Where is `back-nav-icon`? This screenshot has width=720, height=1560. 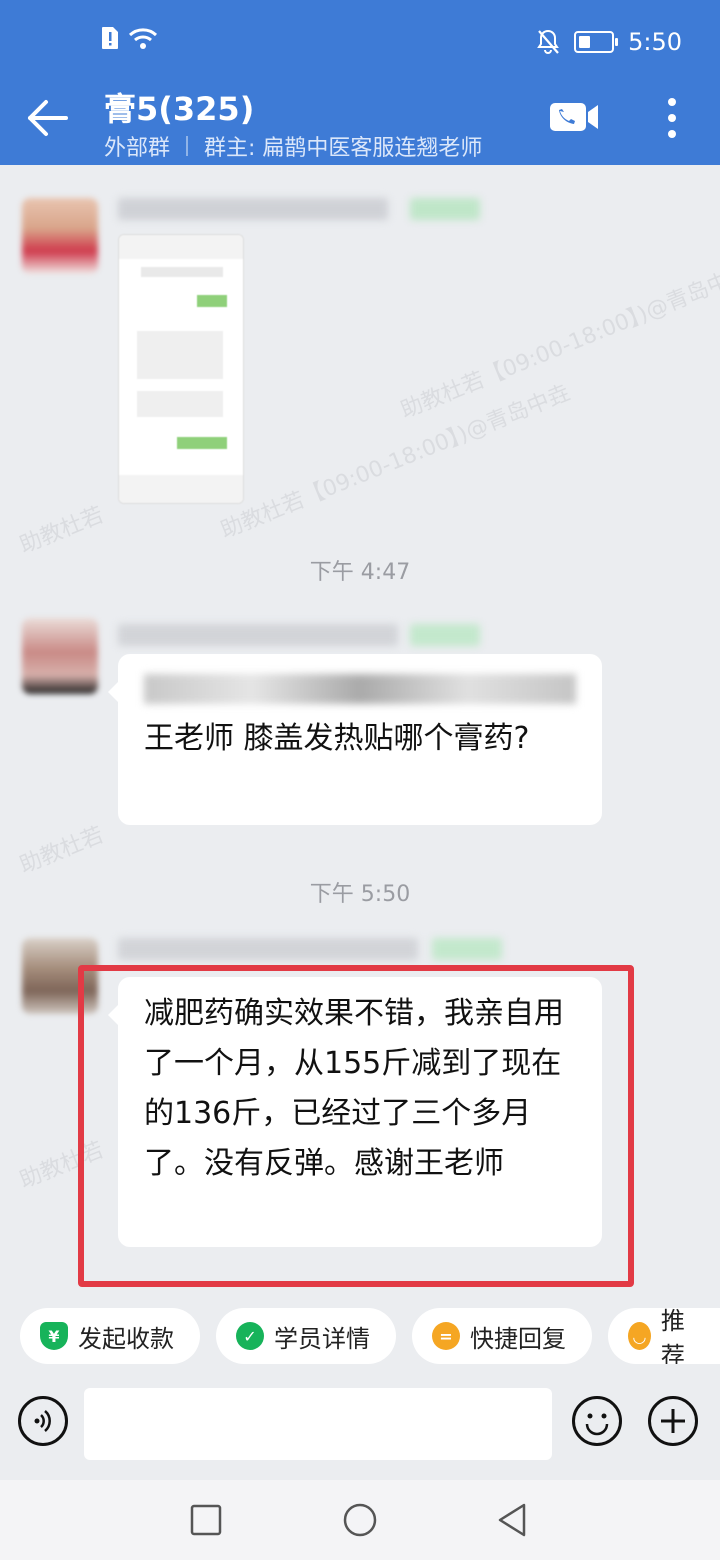 back-nav-icon is located at coordinates (512, 1520).